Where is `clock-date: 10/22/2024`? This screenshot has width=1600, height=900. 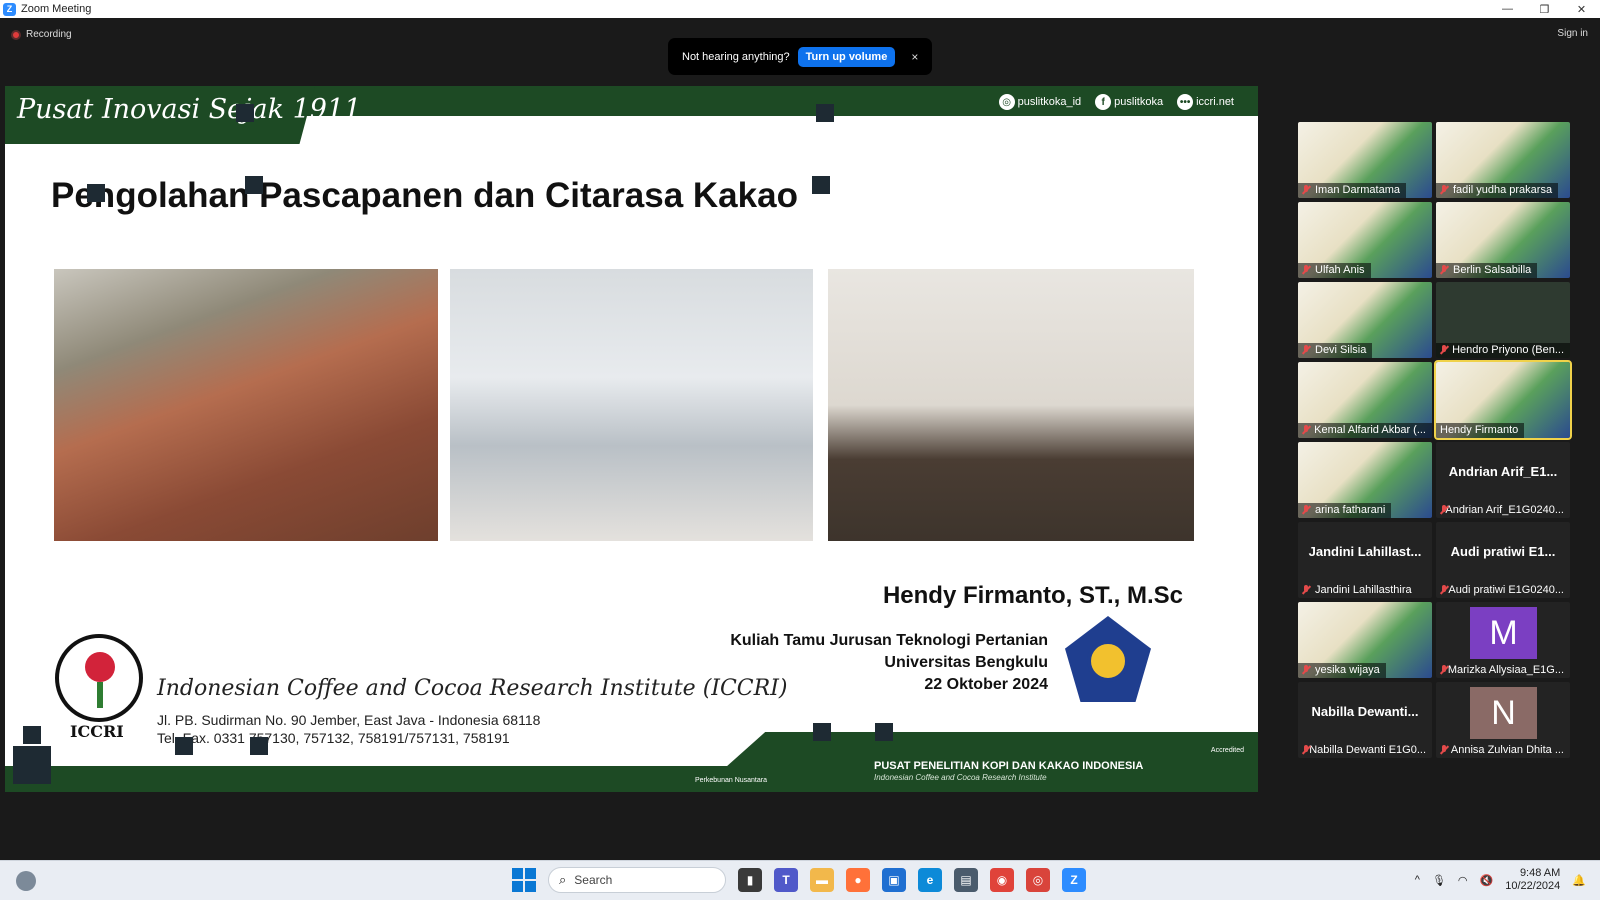
clock-date: 10/22/2024 is located at coordinates (1533, 886).